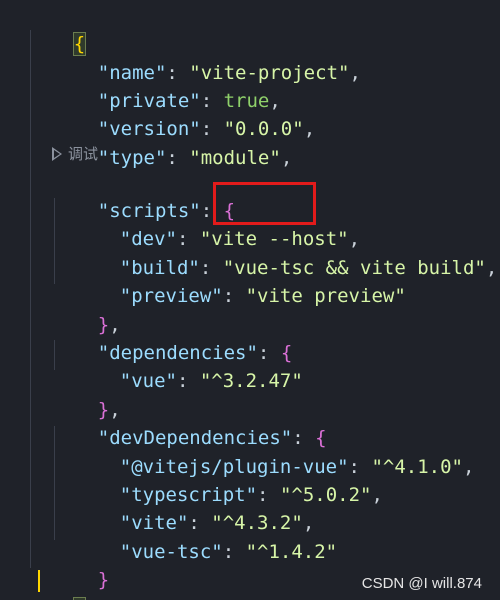 This screenshot has height=600, width=500. What do you see at coordinates (417, 467) in the screenshot?
I see `json-value: "^4.1.0"` at bounding box center [417, 467].